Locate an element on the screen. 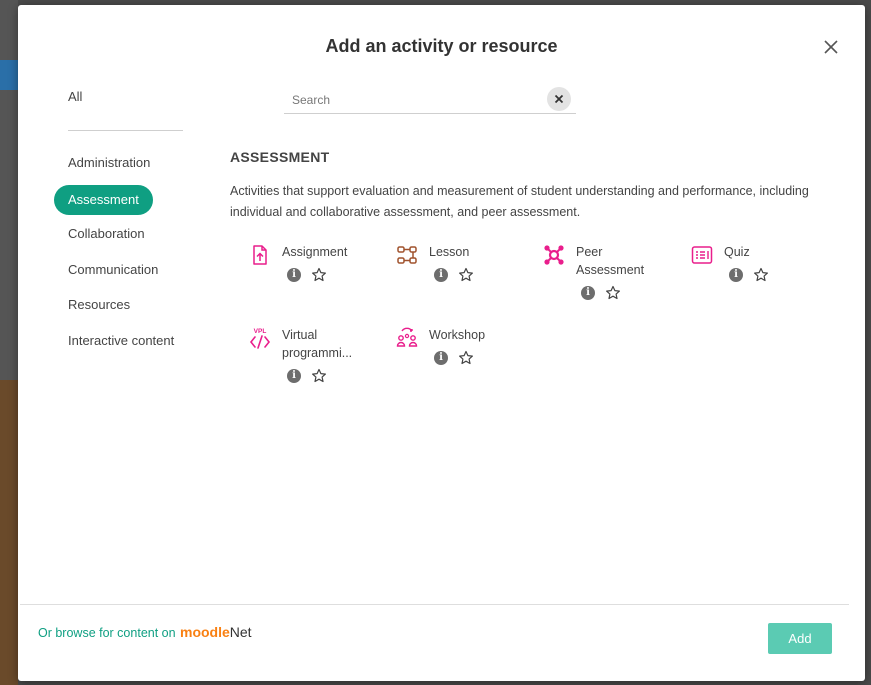  activity-assignment: Assignment i is located at coordinates (319, 279).